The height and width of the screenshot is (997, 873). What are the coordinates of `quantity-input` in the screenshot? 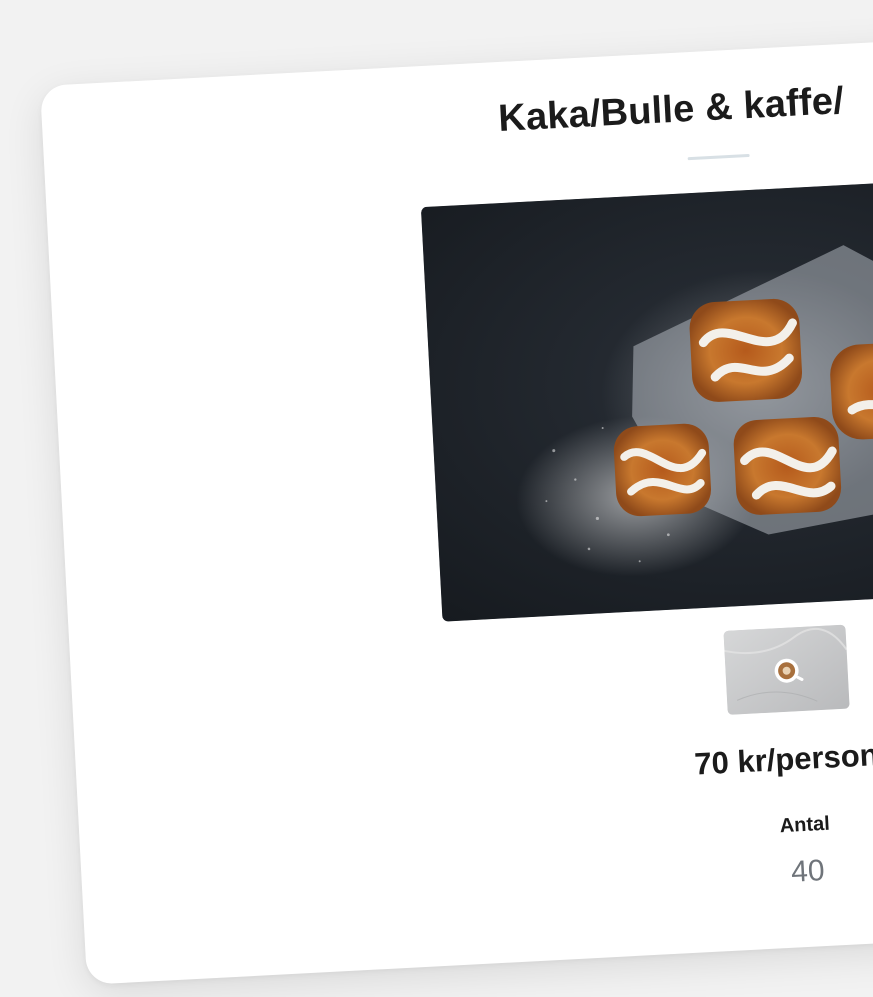 It's located at (821, 871).